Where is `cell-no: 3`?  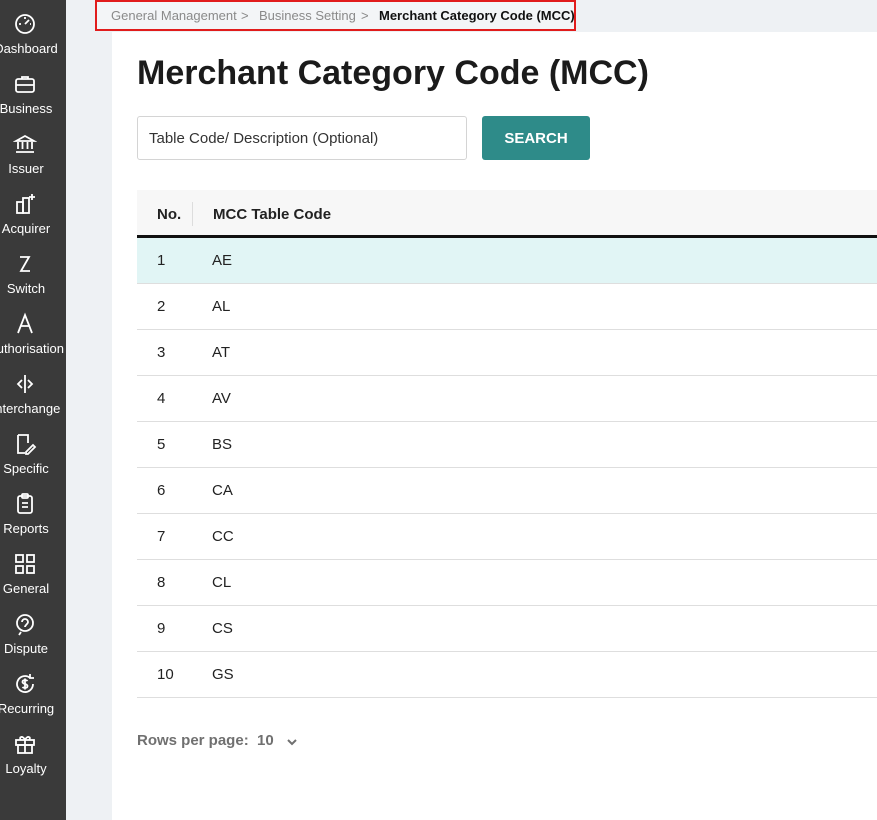
cell-no: 3 is located at coordinates (161, 352).